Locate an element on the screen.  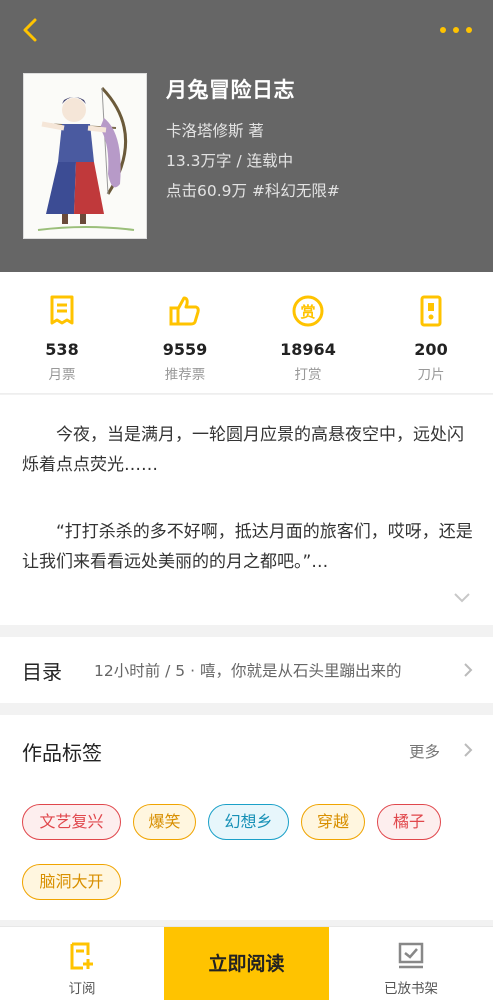
stat-value: 538 is located at coordinates (62, 349).